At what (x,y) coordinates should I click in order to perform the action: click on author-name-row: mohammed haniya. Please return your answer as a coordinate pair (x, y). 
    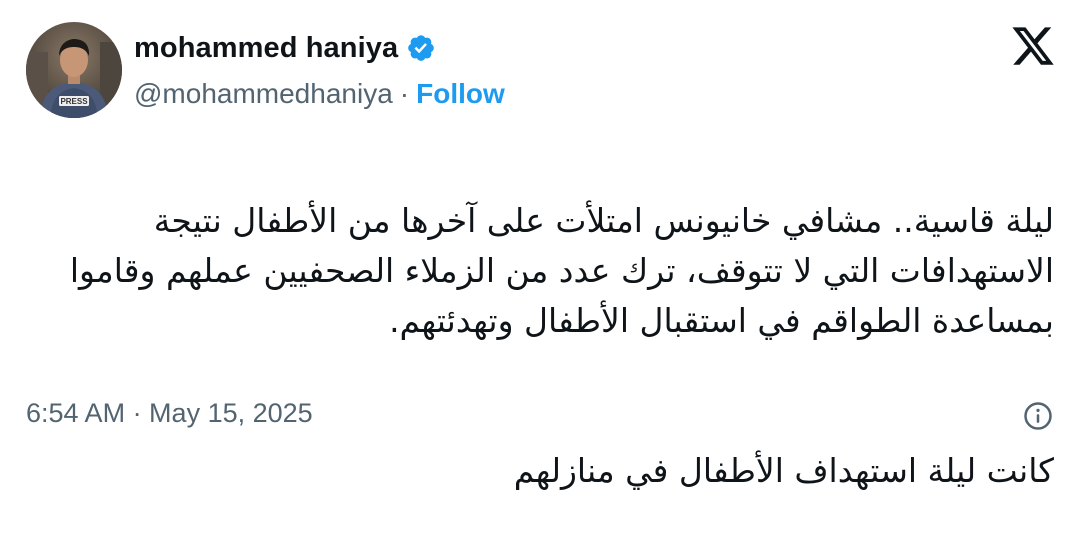
    Looking at the image, I should click on (285, 48).